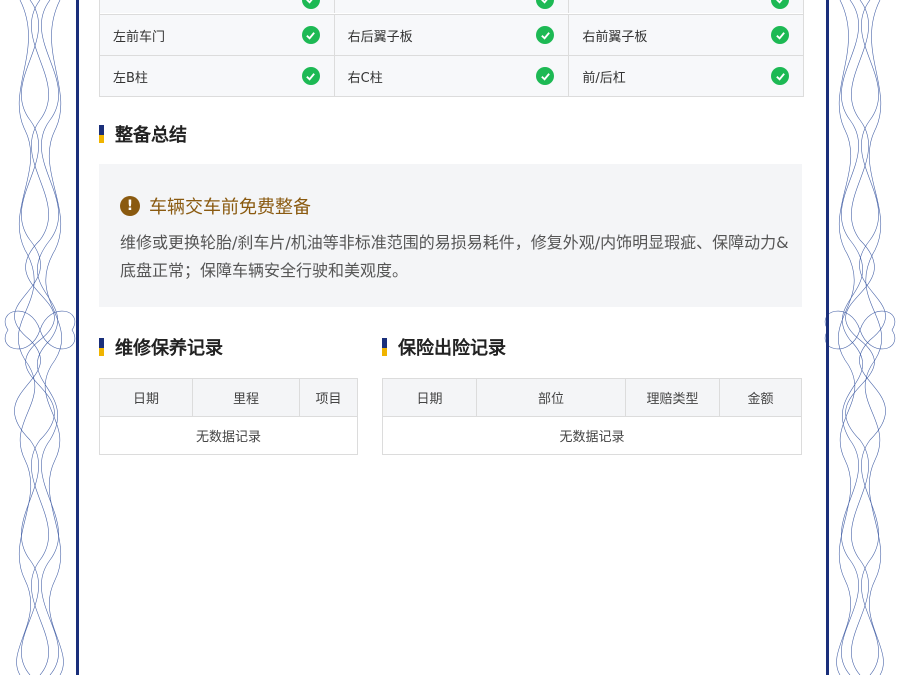 The height and width of the screenshot is (675, 900). Describe the element at coordinates (604, 78) in the screenshot. I see `inspection-item-label: 前/后杠` at that location.